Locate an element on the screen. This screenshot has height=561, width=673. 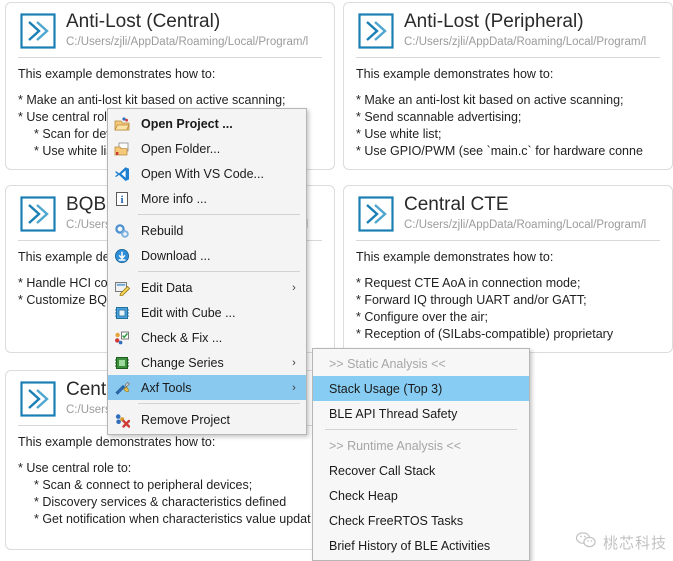
svg-text: i is located at coordinates (121, 200).